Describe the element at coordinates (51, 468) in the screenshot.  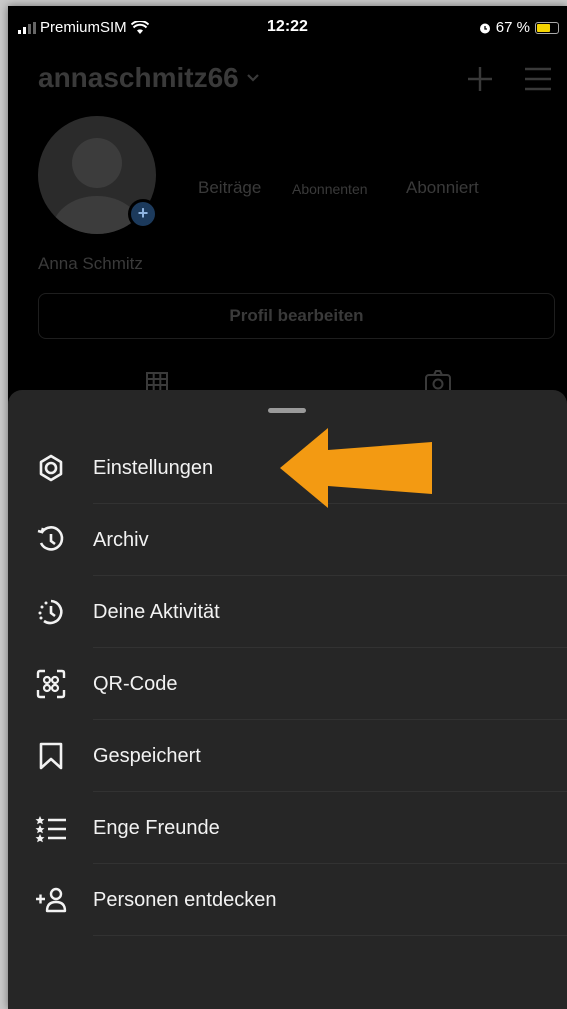
I see `settings-icon` at that location.